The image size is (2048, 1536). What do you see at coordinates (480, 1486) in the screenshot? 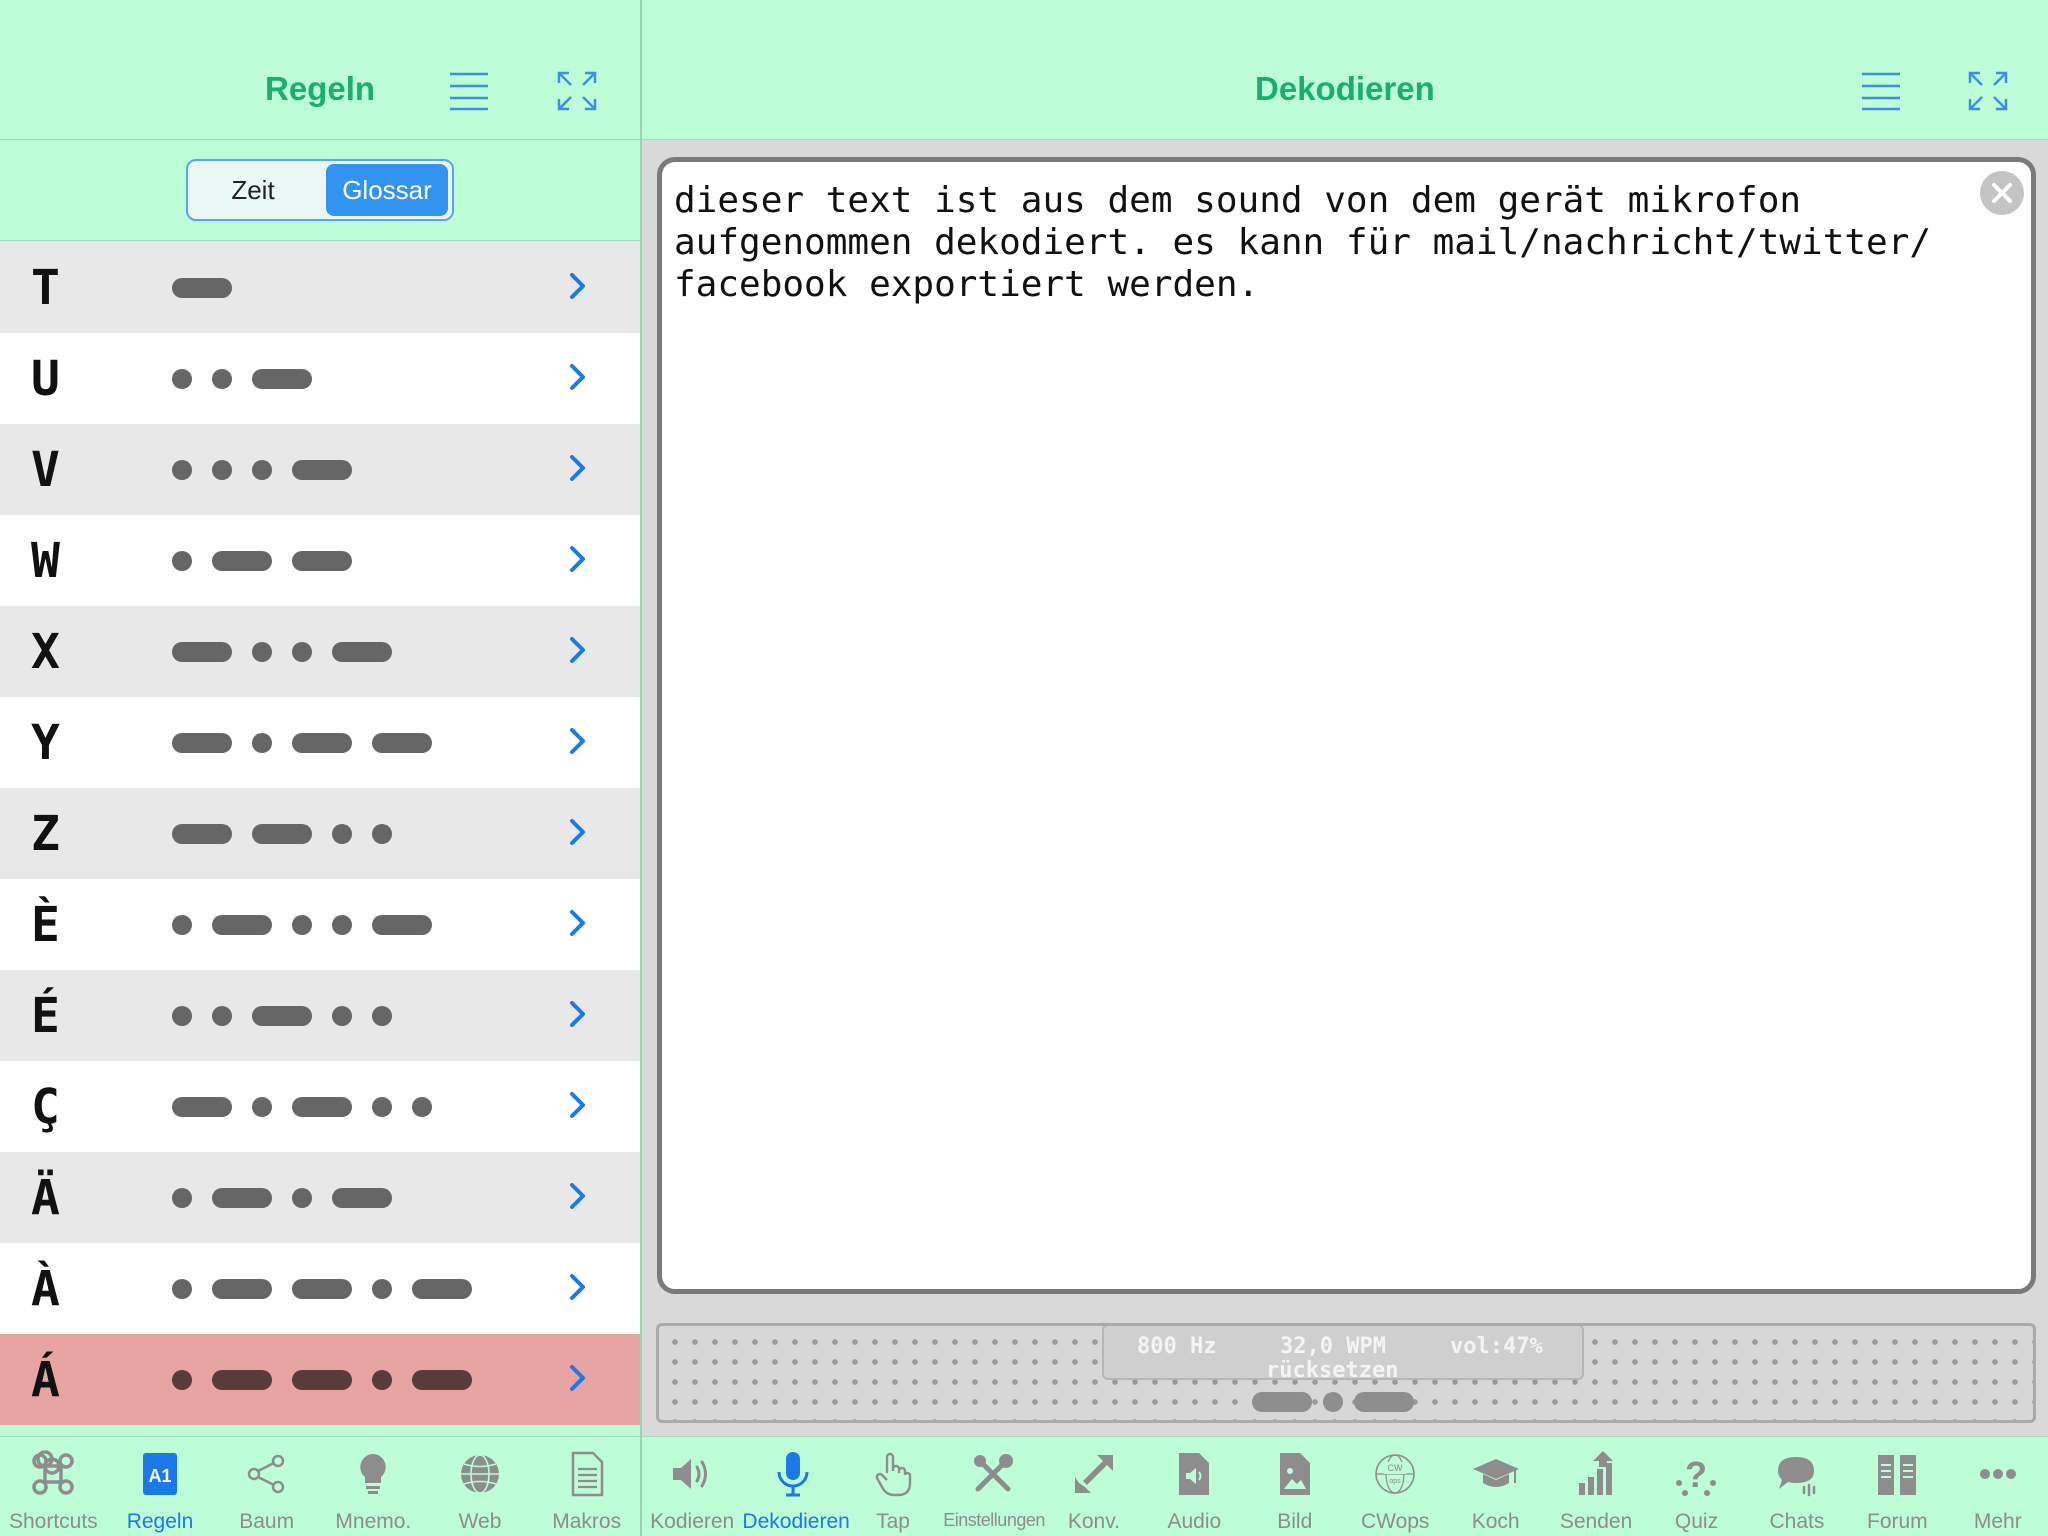
I see `tab-web: Web` at bounding box center [480, 1486].